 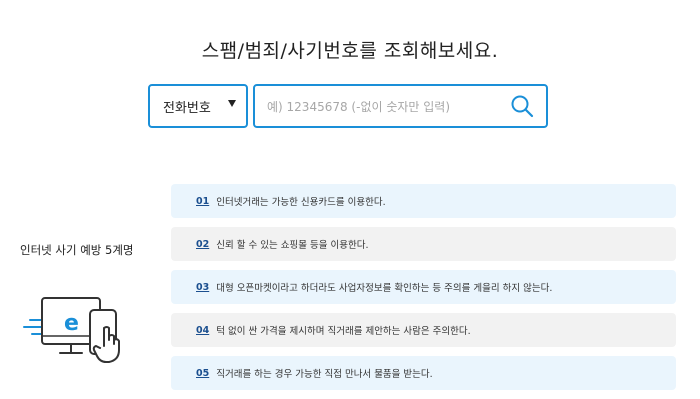 What do you see at coordinates (187, 108) in the screenshot?
I see `search-type-label: 전화번호` at bounding box center [187, 108].